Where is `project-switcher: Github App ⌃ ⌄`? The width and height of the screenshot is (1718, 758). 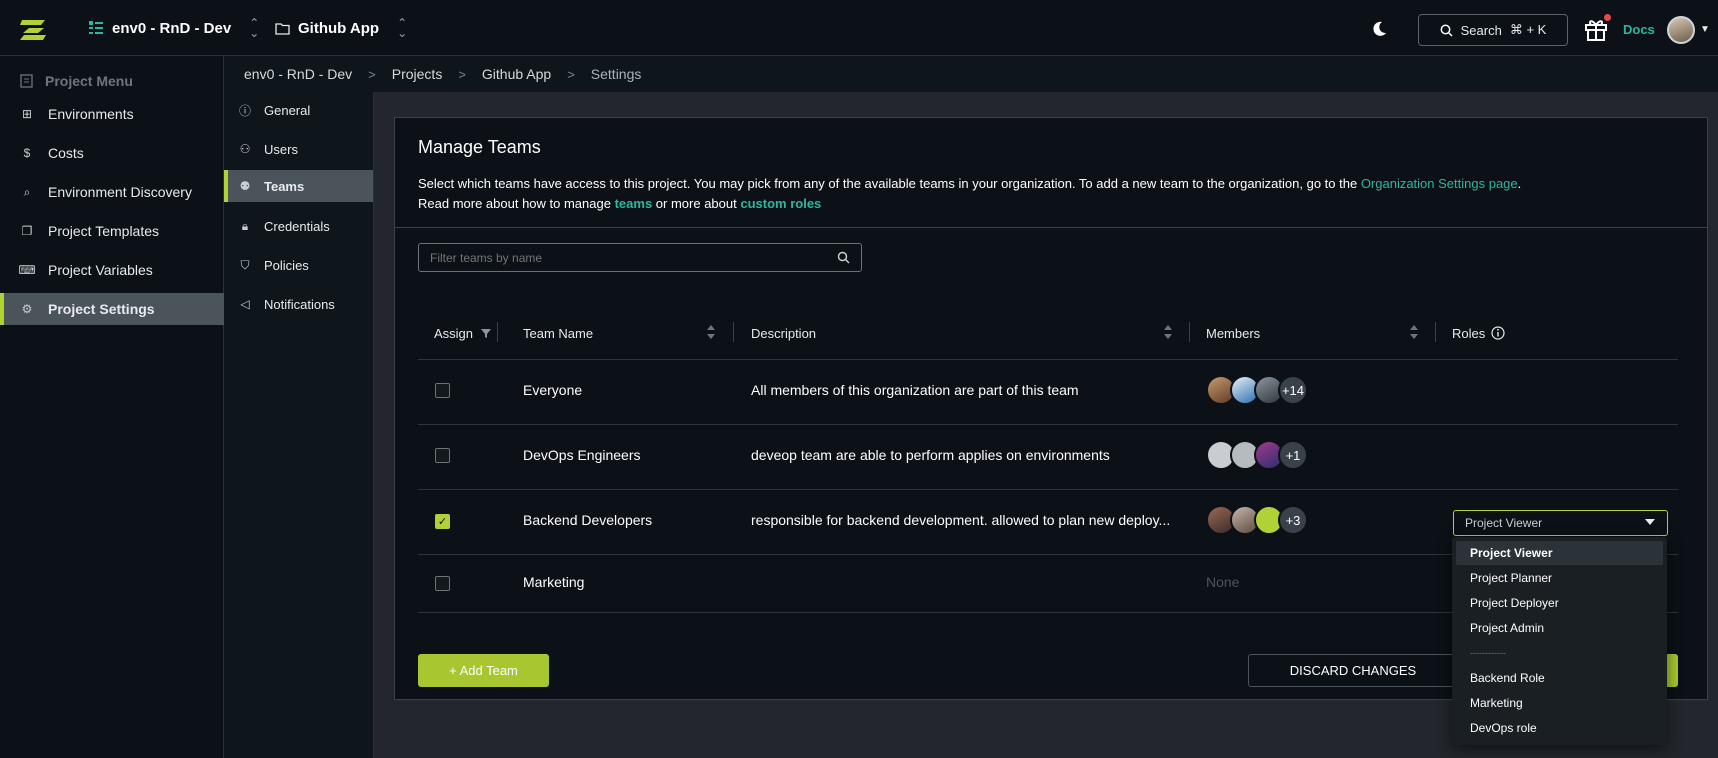 project-switcher: Github App ⌃ ⌄ is located at coordinates (341, 28).